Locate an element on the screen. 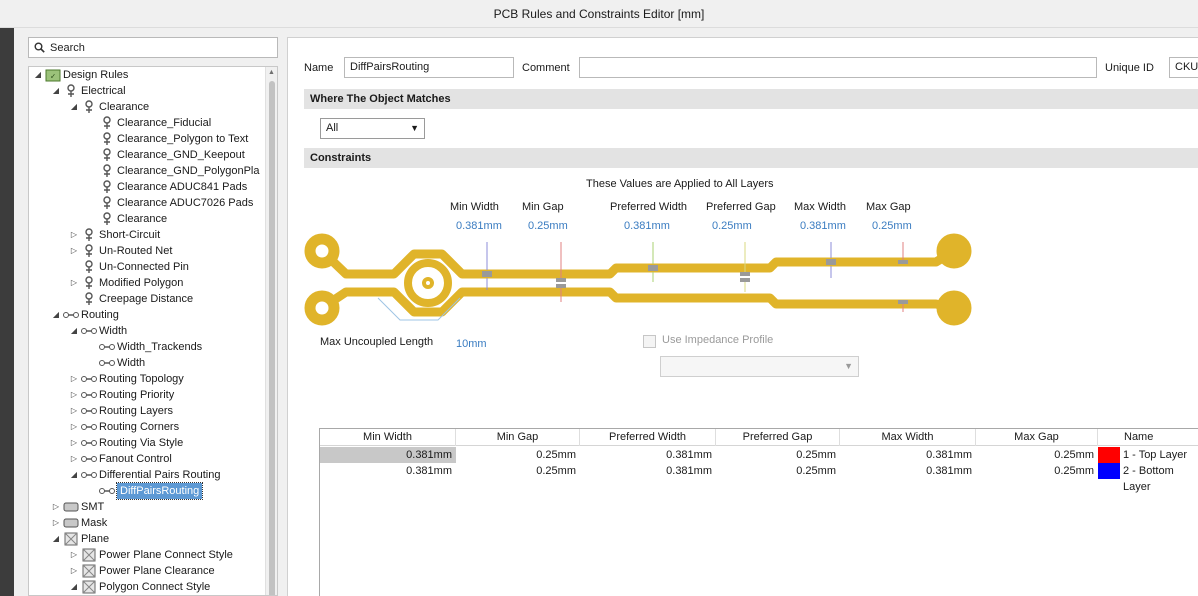 The image size is (1198, 596). tree-item: ◢ ✓ Design Rules is located at coordinates (80, 75).